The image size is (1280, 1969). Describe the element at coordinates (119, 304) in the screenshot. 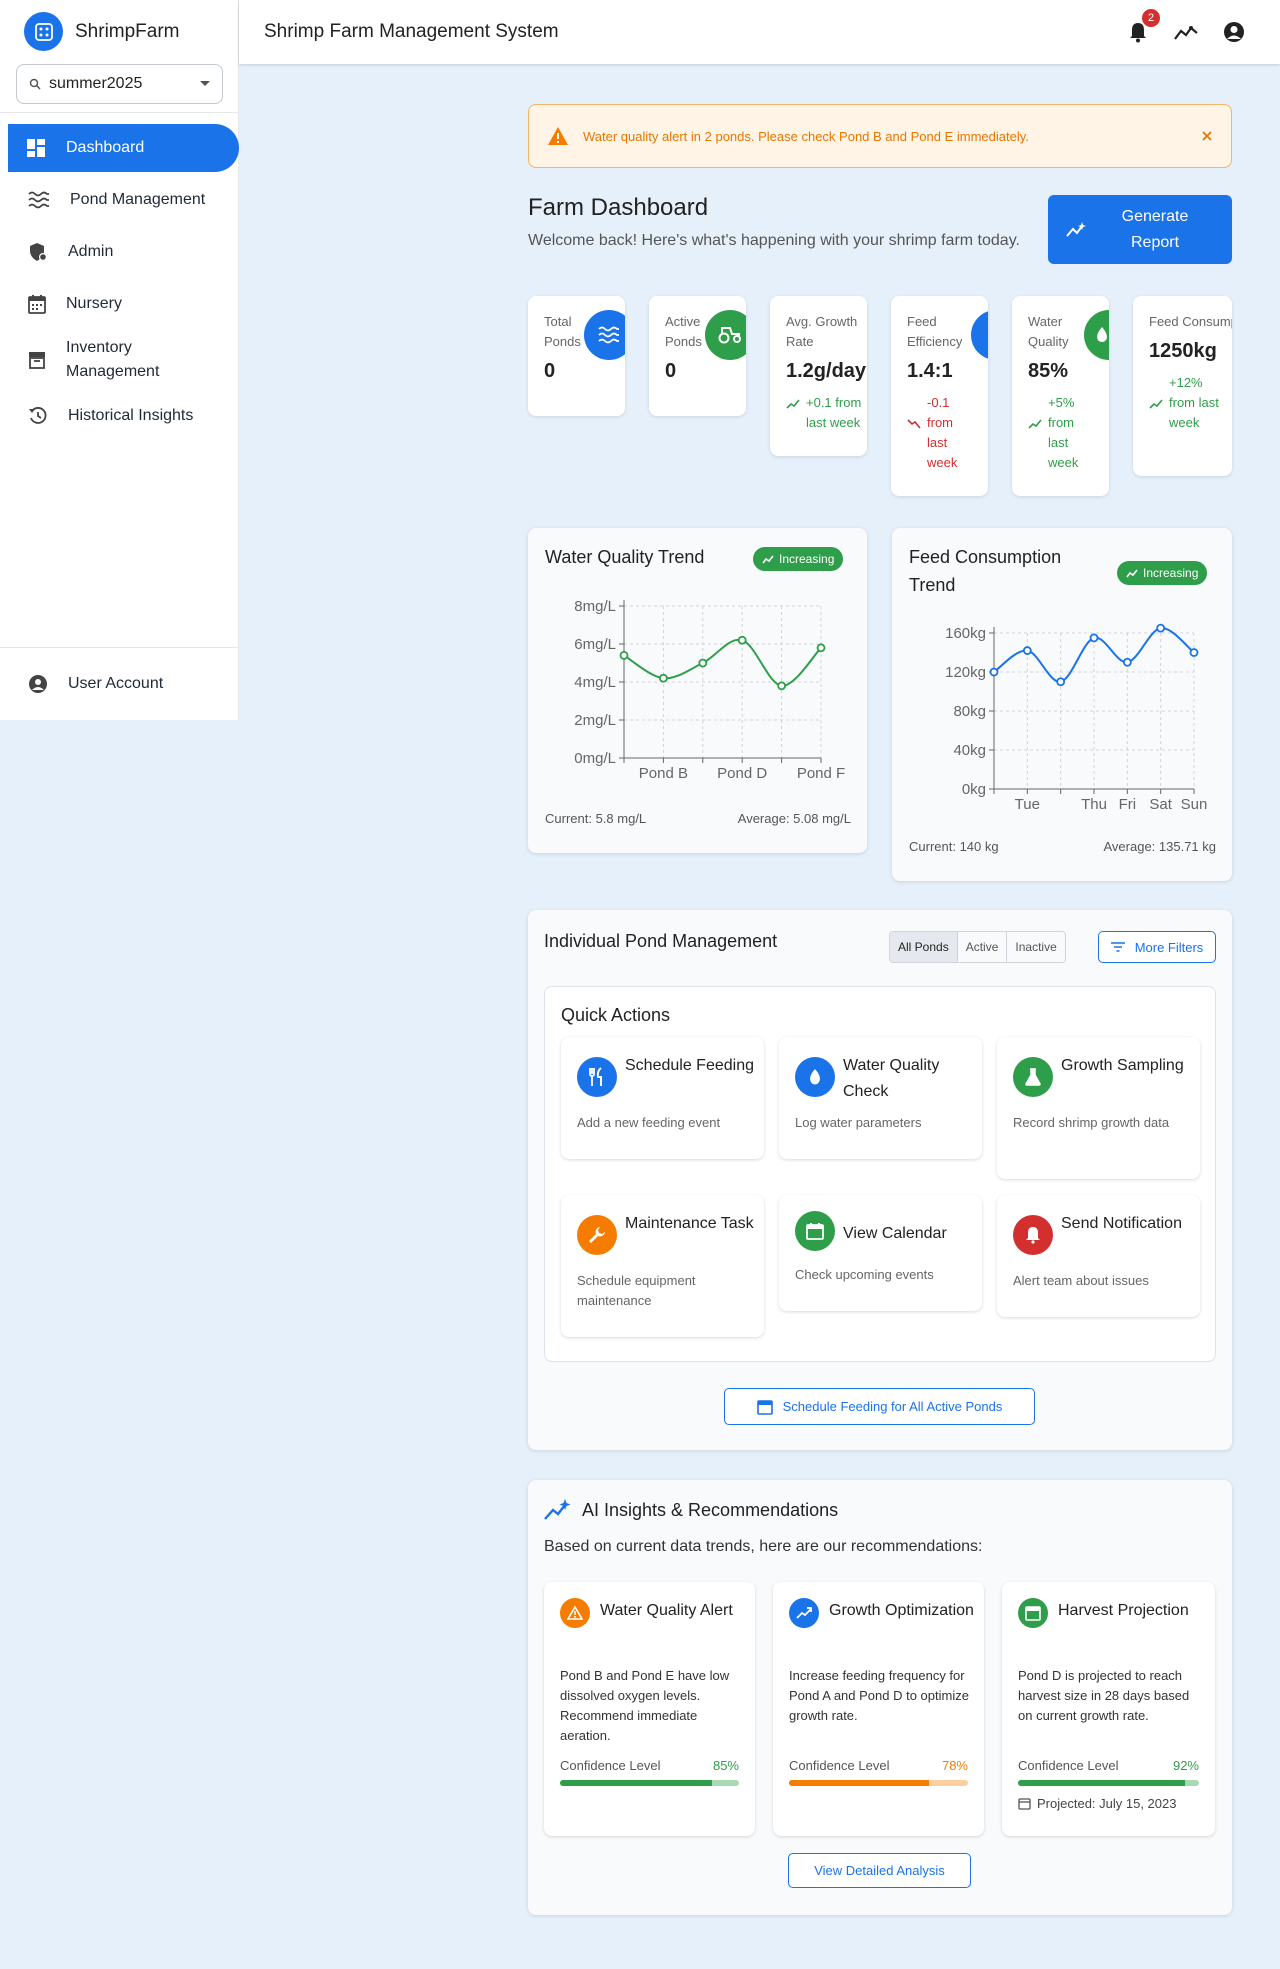

I see `sidebar-item-nursery: Nursery` at that location.